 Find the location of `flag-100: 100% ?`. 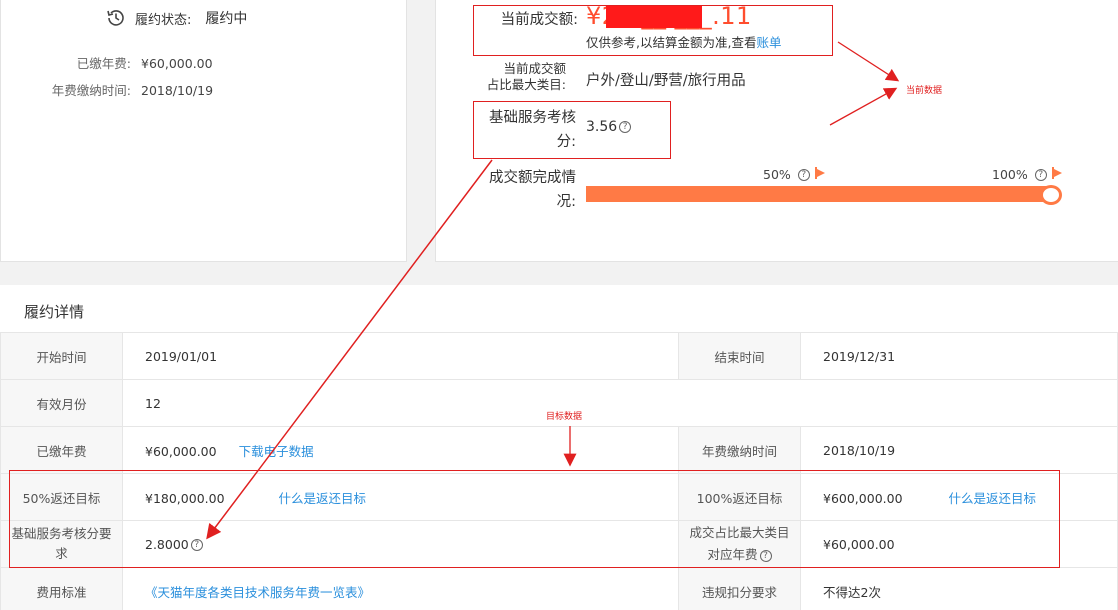

flag-100: 100% ? is located at coordinates (1027, 174).